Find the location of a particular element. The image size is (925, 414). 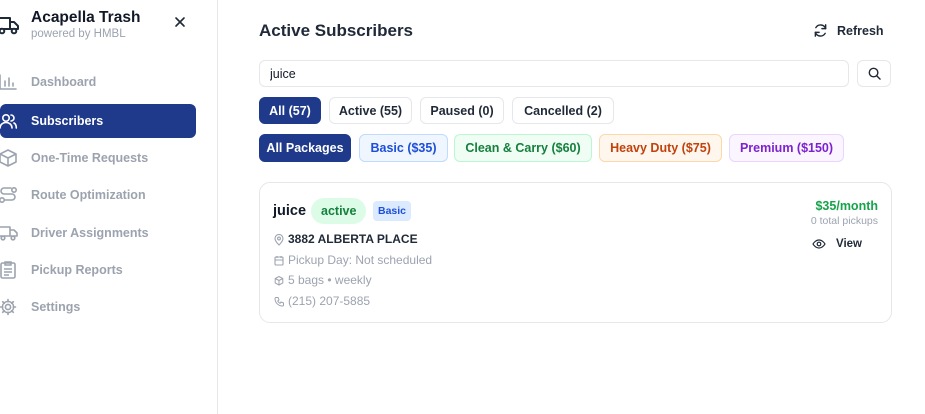

sidebar-item-label: Pickup Reports is located at coordinates (77, 270).